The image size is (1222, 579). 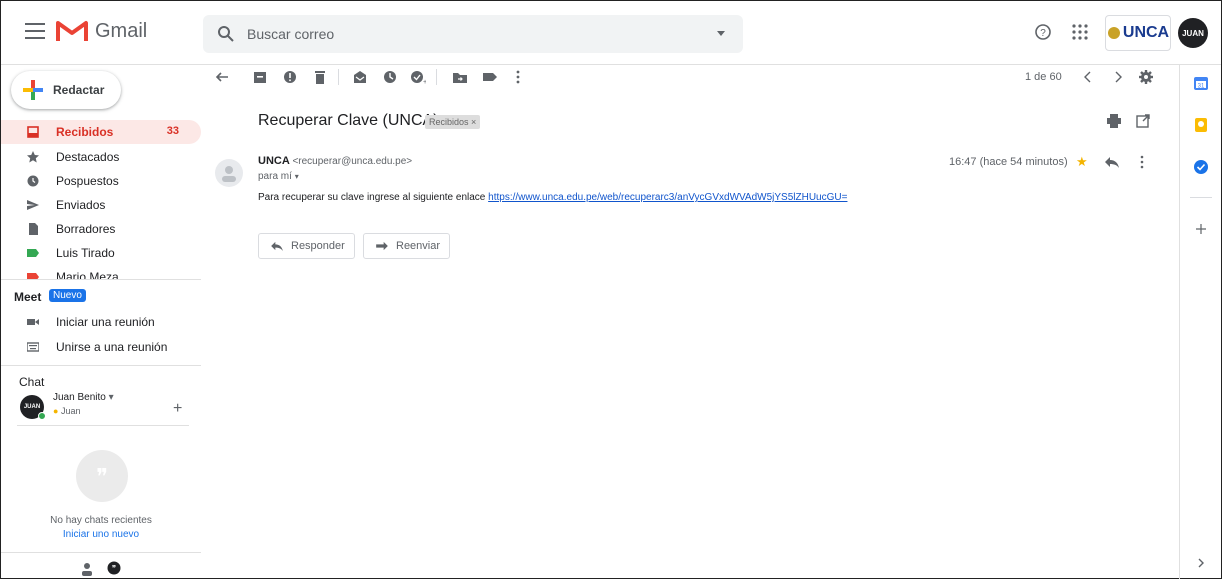 What do you see at coordinates (335, 161) in the screenshot?
I see `sender-info: UNCA <recuperar@unca.edu.pe>` at bounding box center [335, 161].